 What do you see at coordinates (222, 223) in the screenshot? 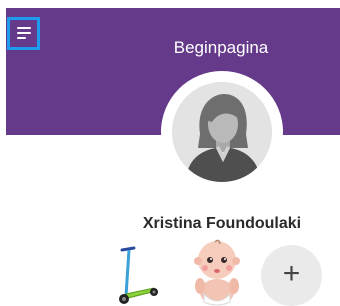
I see `profile-name: Xristina Foundoulaki` at bounding box center [222, 223].